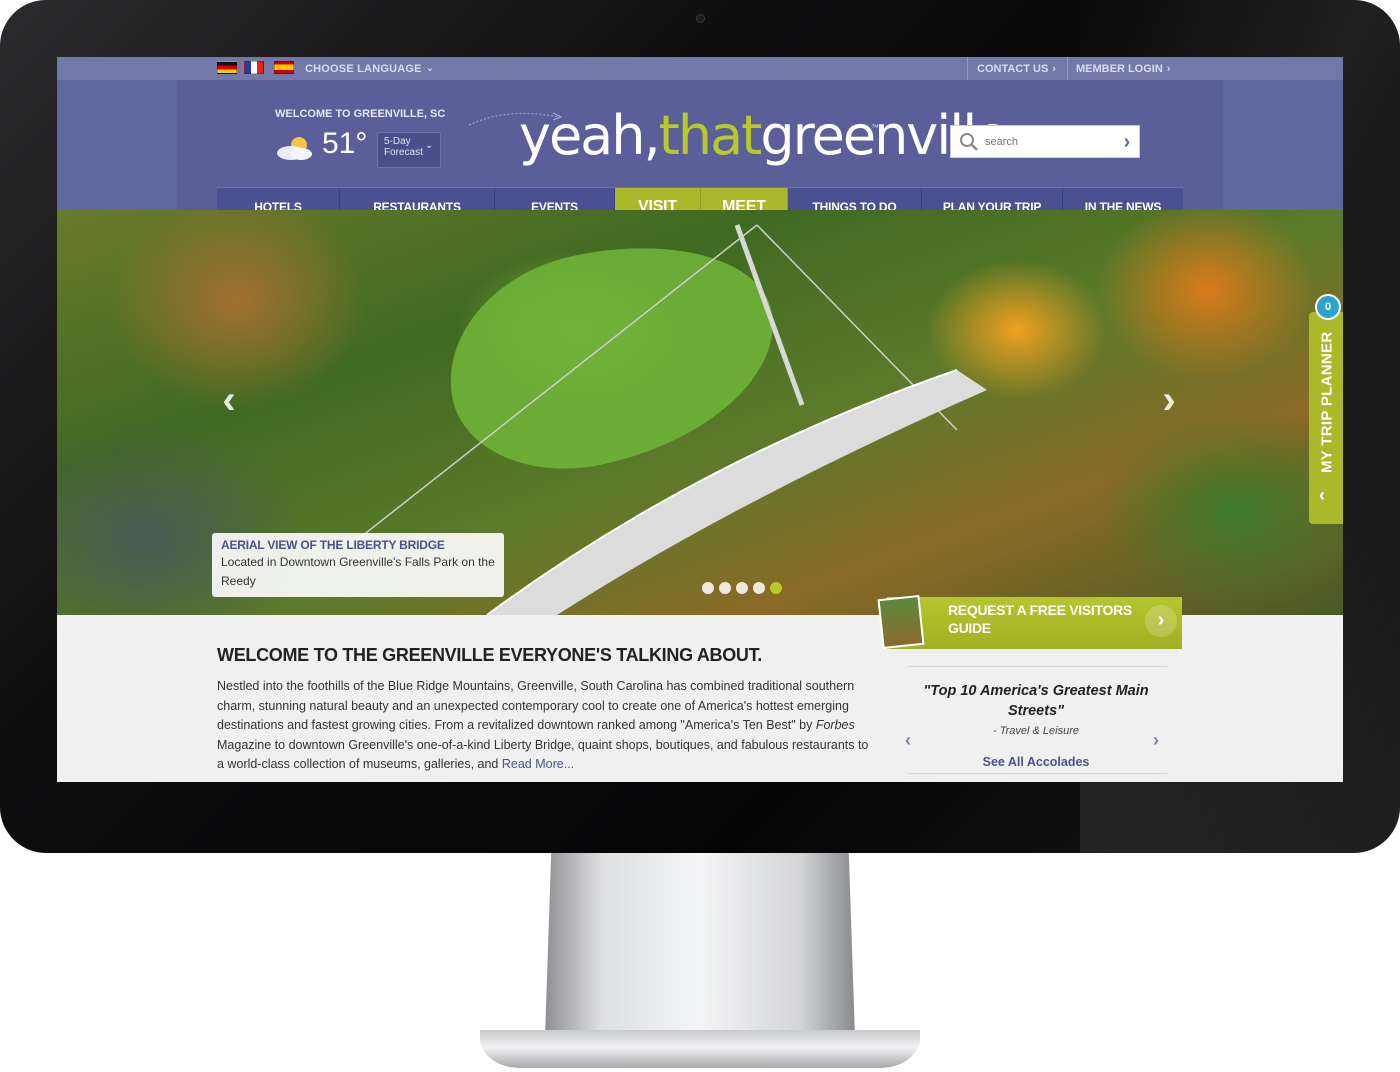  Describe the element at coordinates (969, 142) in the screenshot. I see `search-icon` at that location.